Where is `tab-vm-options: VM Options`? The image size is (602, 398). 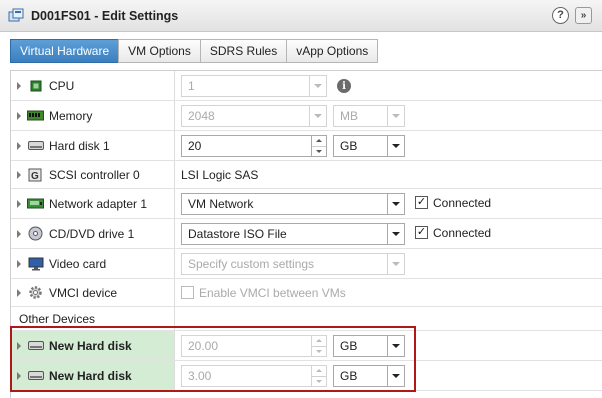 tab-vm-options: VM Options is located at coordinates (159, 51).